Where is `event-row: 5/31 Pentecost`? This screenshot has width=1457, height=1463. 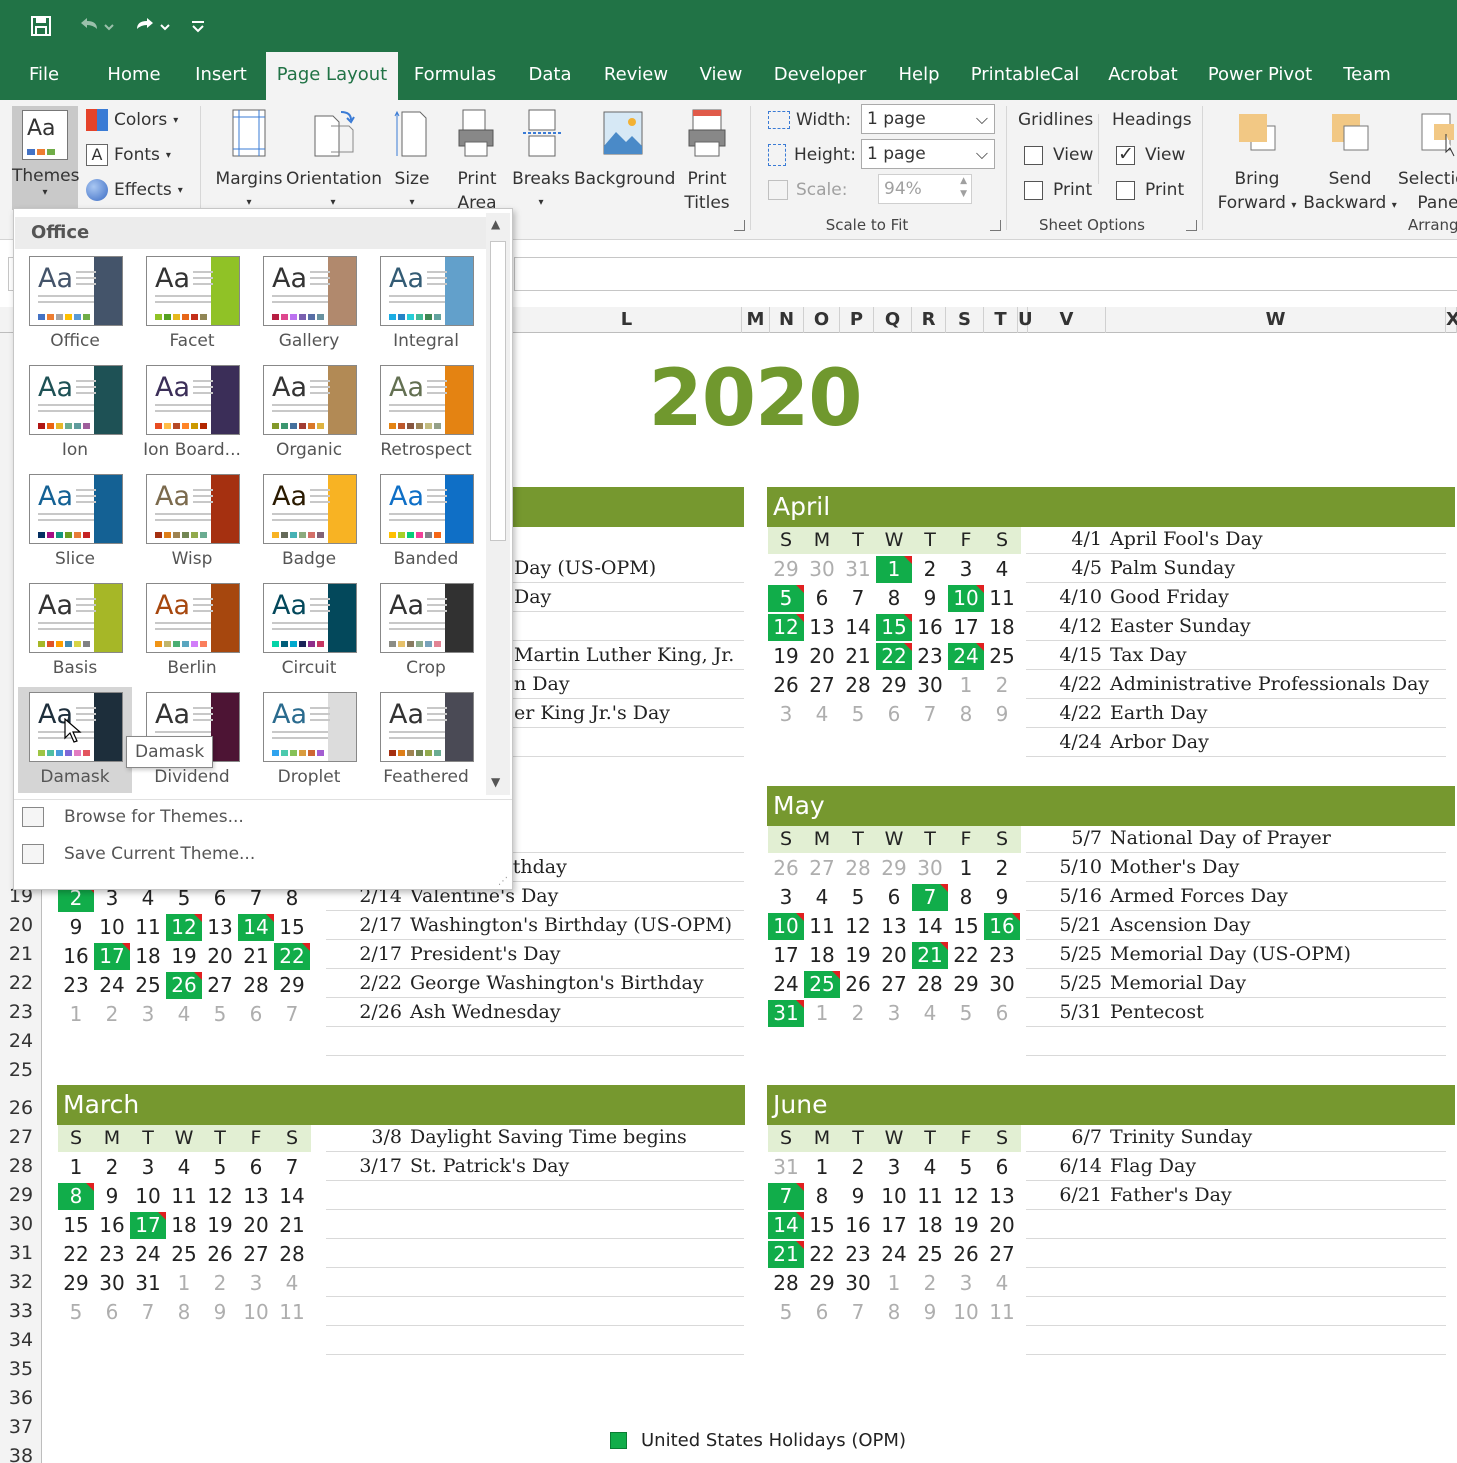
event-row: 5/31 Pentecost is located at coordinates (1236, 1012).